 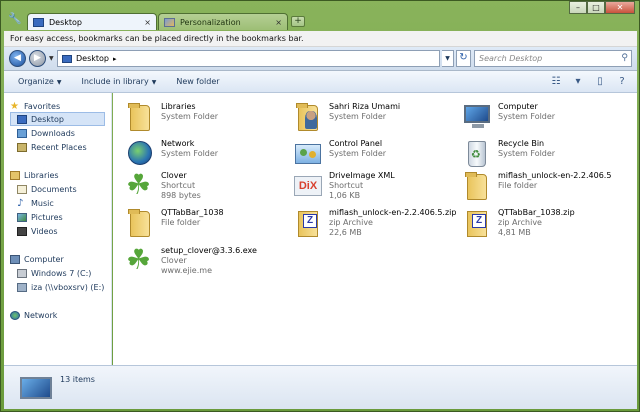 I want to click on item-name: Sahri Riza Umami, so click(x=365, y=106).